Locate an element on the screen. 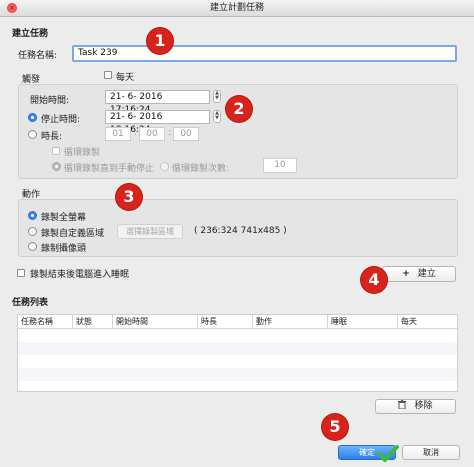  create-button: + 建立 is located at coordinates (419, 274).